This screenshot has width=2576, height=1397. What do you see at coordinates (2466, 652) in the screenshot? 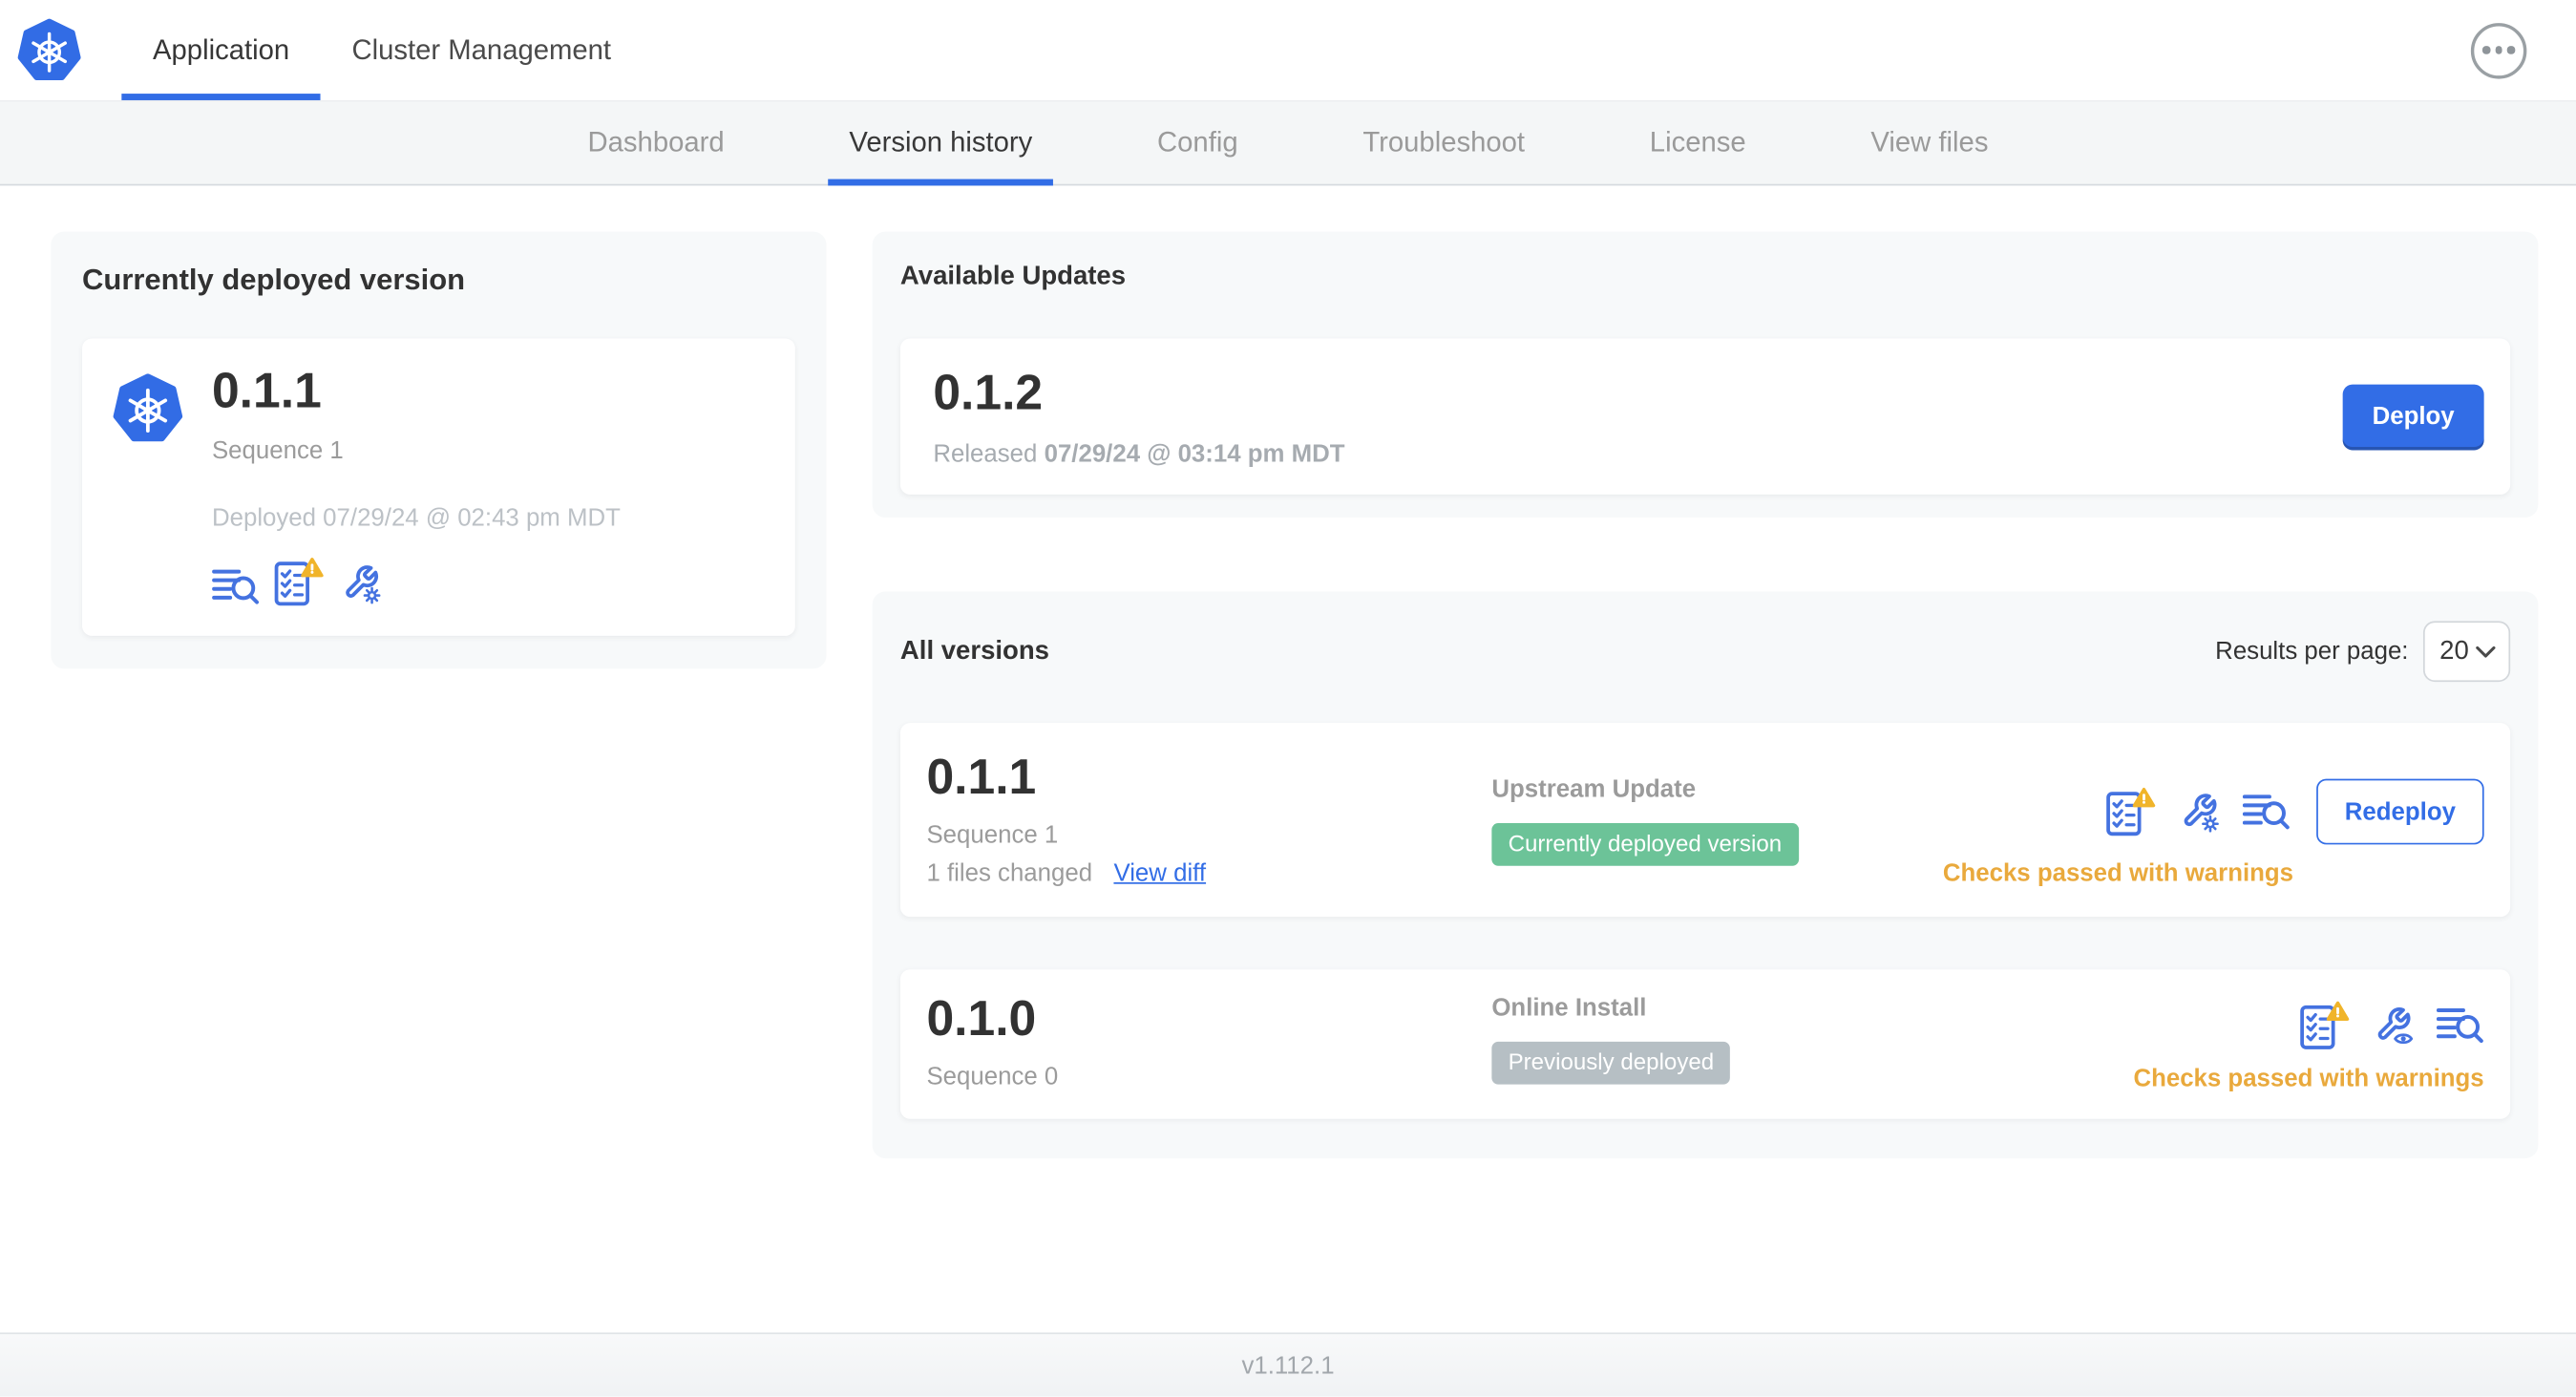
I see `results-per-page-select: 20` at bounding box center [2466, 652].